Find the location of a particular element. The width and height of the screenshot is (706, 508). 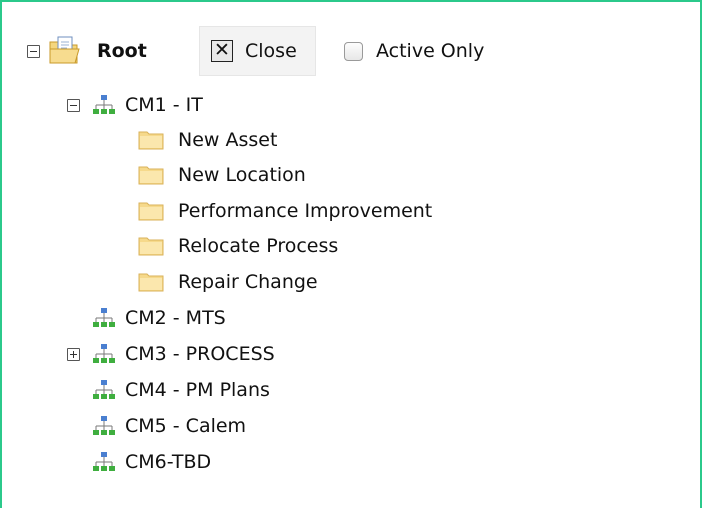

tree-node-label: CM1 - IT is located at coordinates (164, 105).